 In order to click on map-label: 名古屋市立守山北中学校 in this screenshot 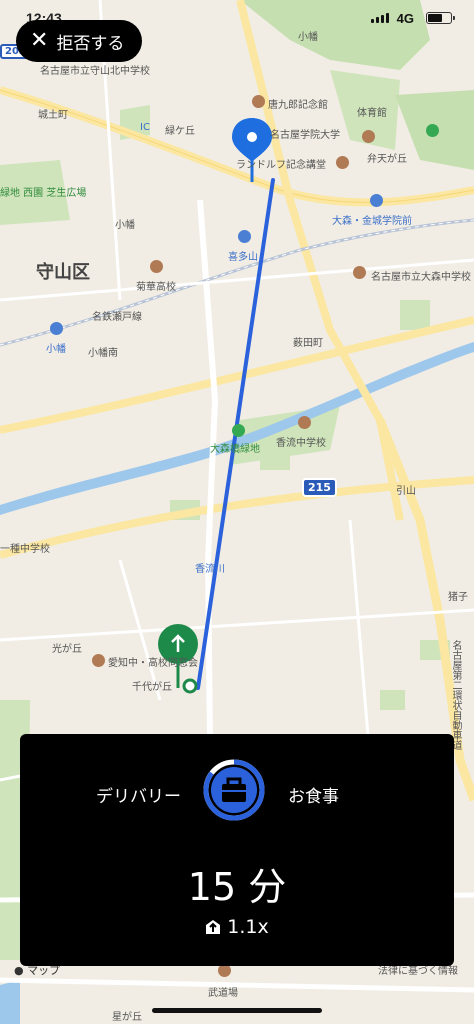, I will do `click(95, 71)`.